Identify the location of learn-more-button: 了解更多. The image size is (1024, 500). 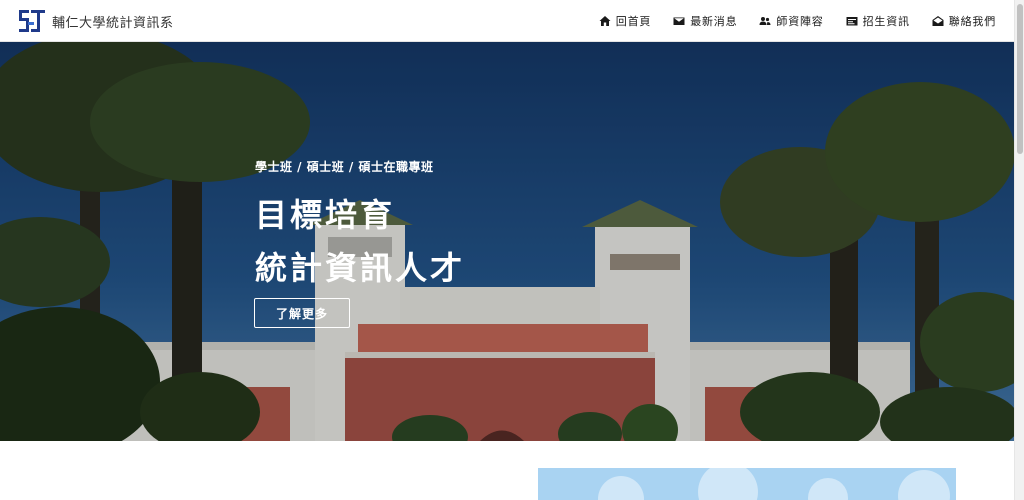
(302, 313).